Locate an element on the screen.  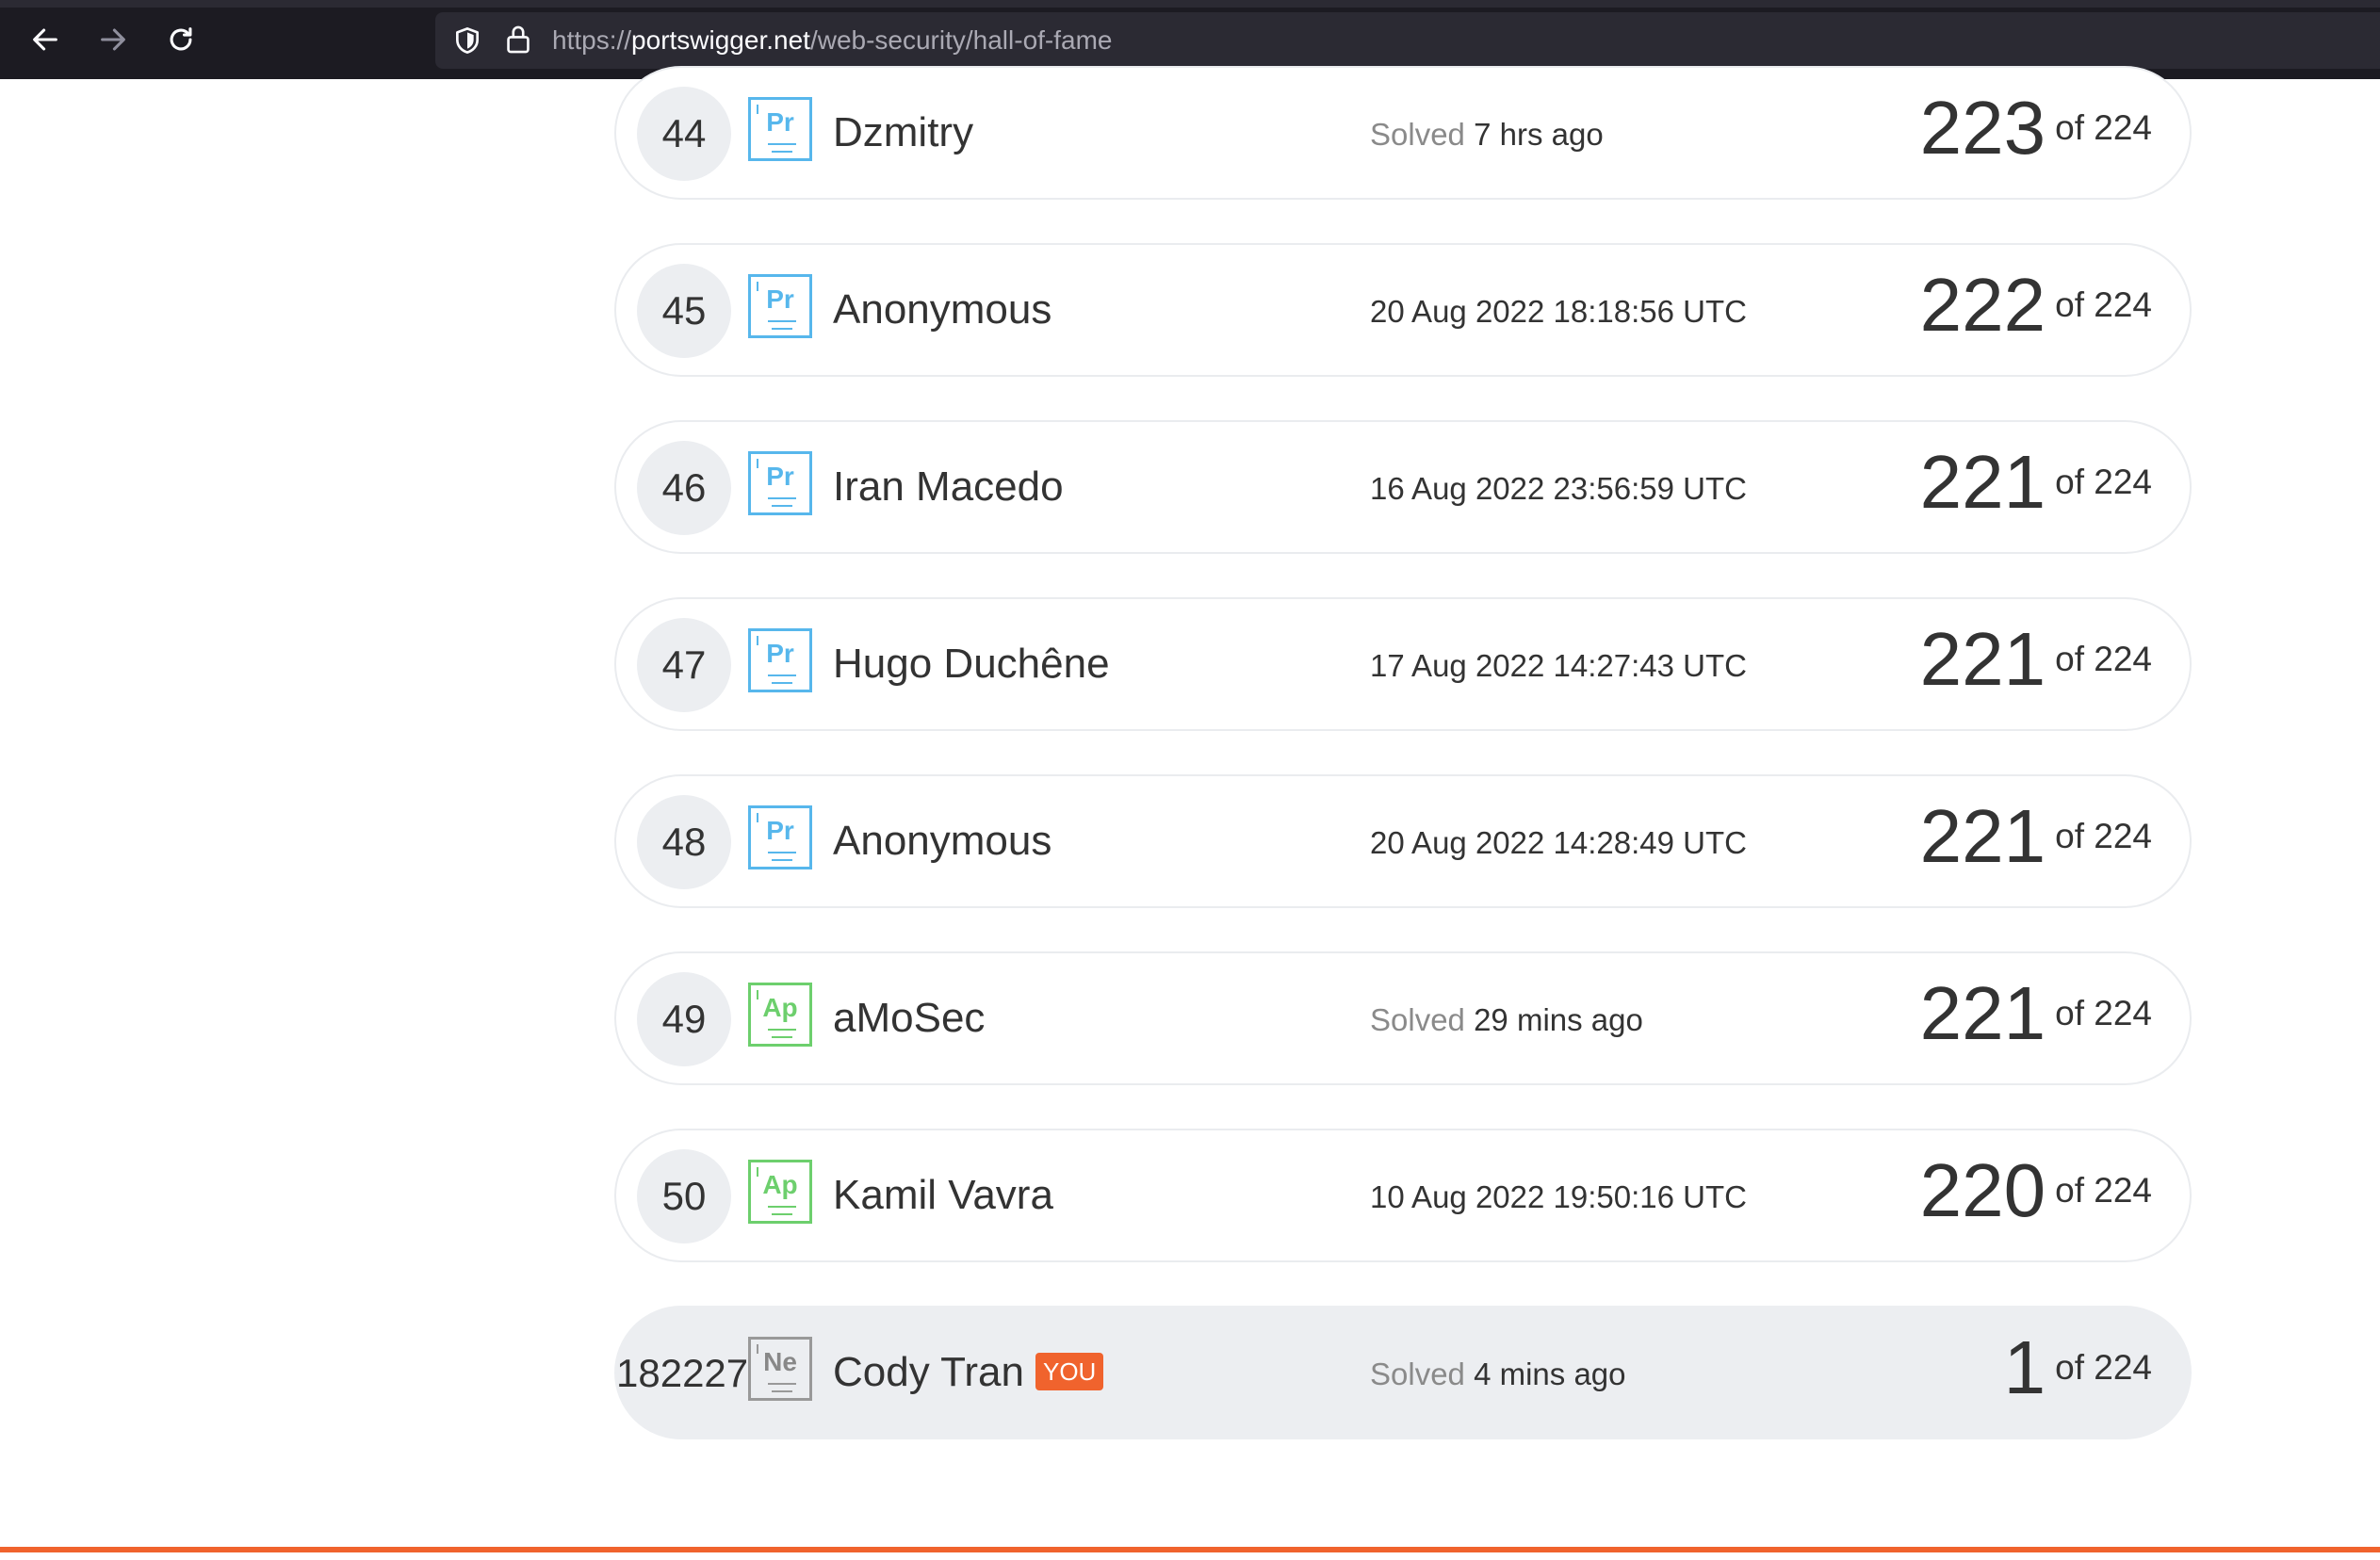
user-name: Kamil Vavra is located at coordinates (943, 1195).